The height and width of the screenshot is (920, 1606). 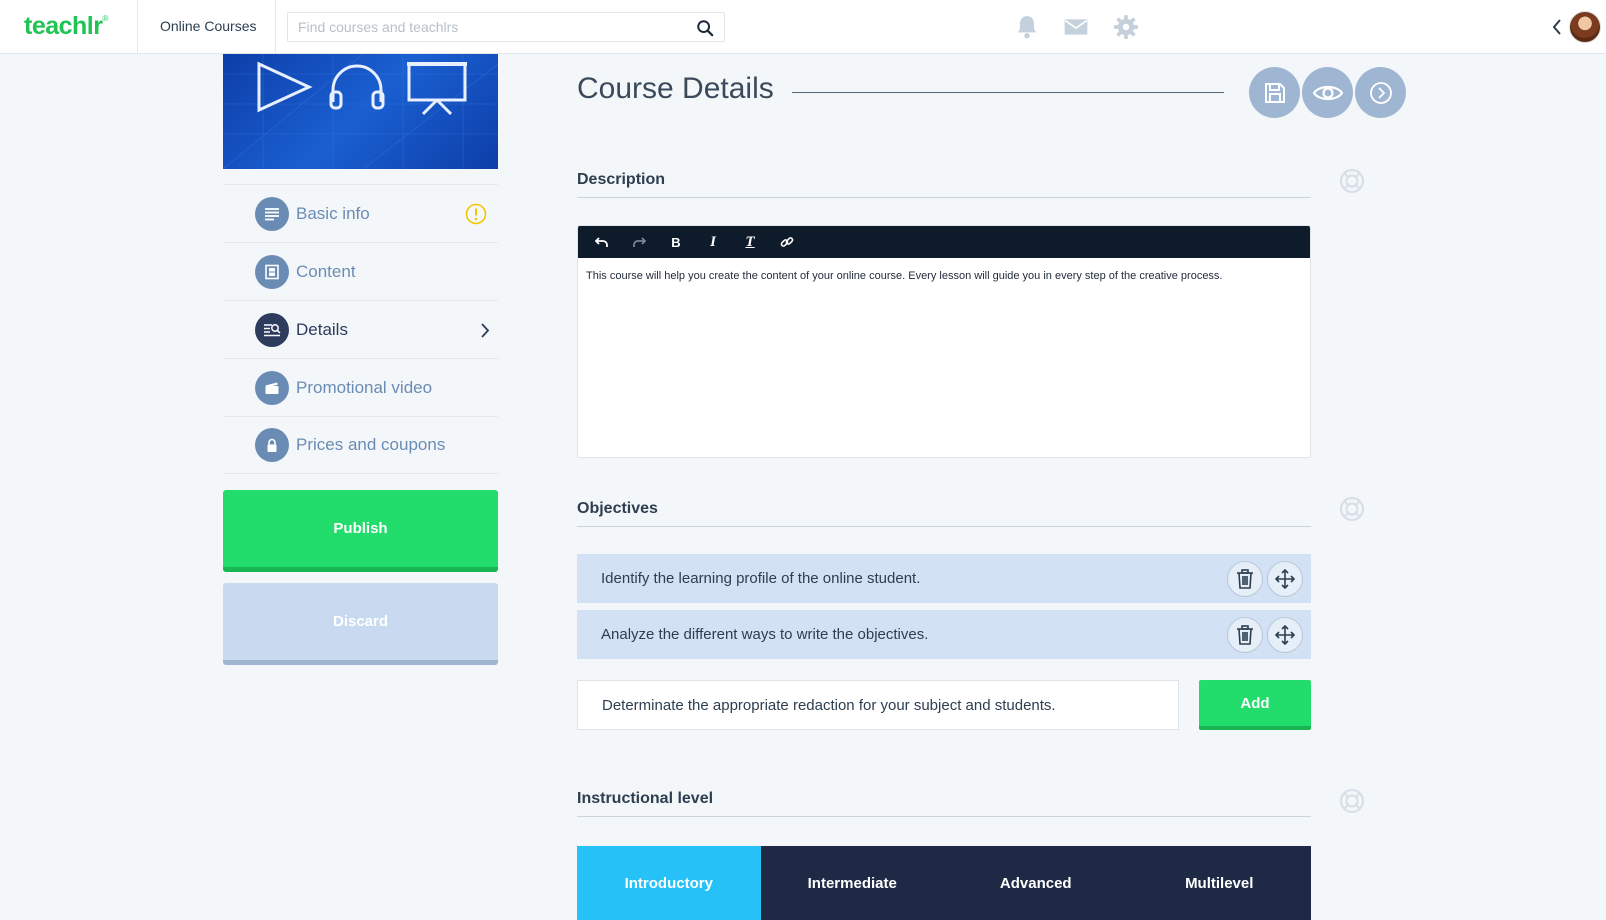 I want to click on sidebar-item-promotional-video: Promotional video, so click(x=360, y=387).